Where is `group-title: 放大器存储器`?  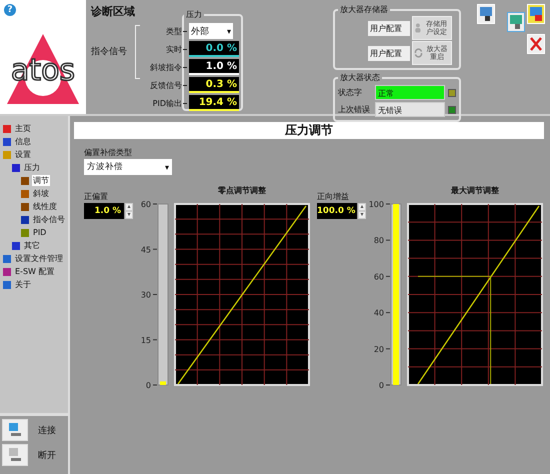
group-title: 放大器存储器 is located at coordinates (364, 9).